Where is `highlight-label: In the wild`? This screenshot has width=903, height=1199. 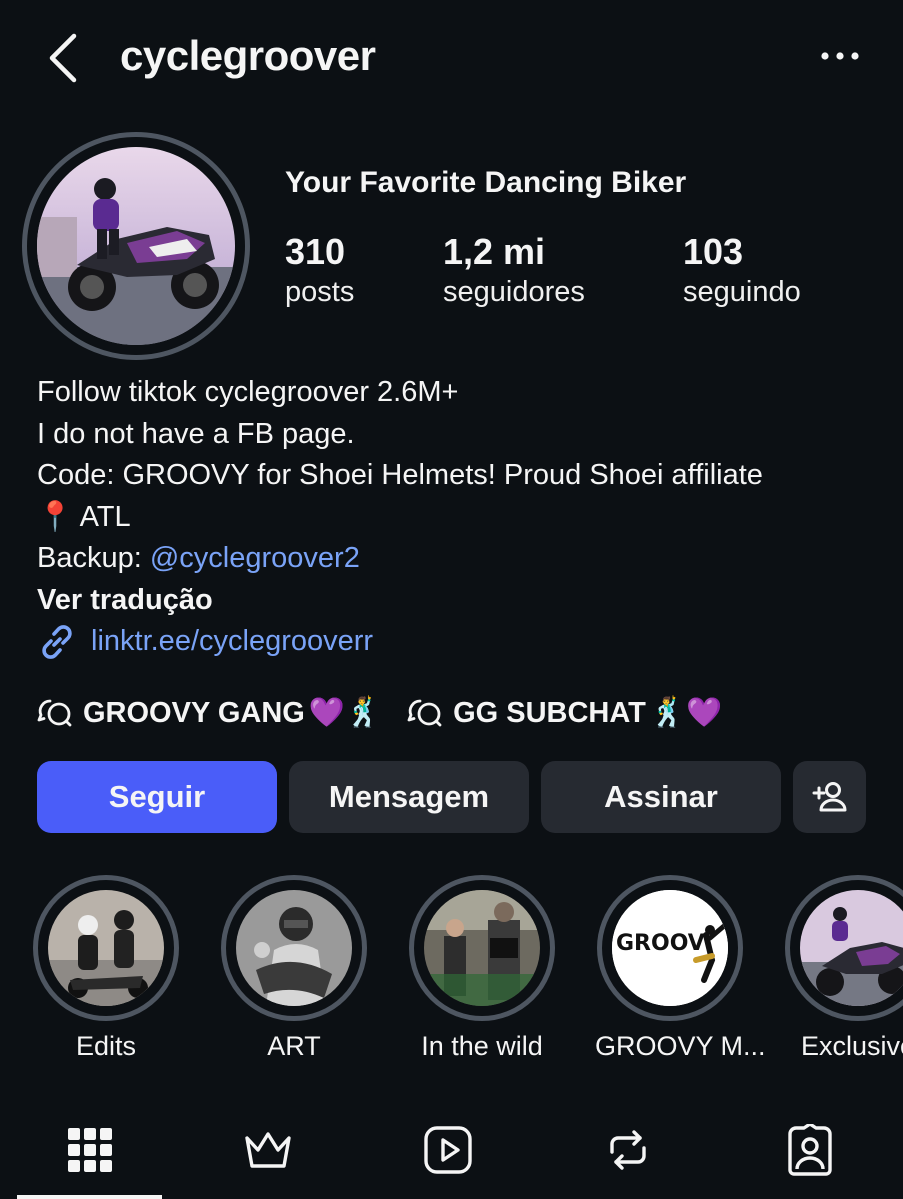
highlight-label: In the wild is located at coordinates (482, 1046).